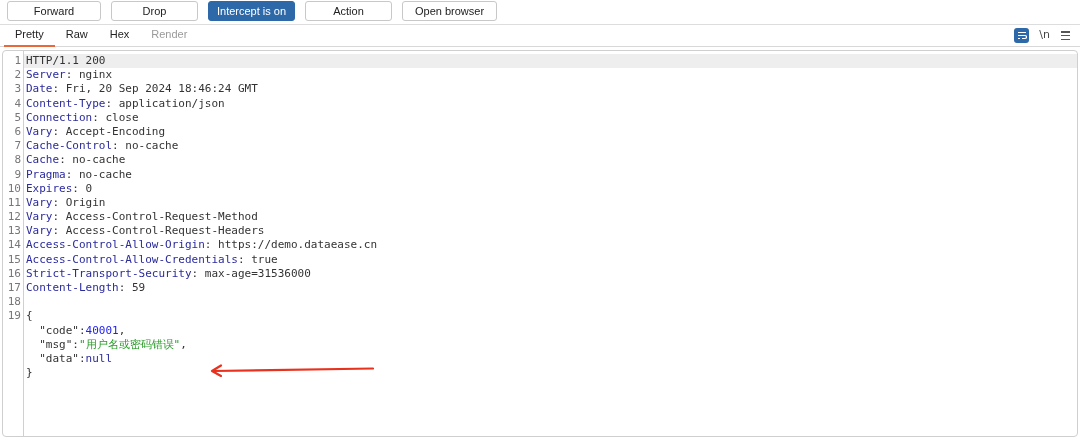 Image resolution: width=1080 pixels, height=439 pixels. What do you see at coordinates (251, 11) in the screenshot?
I see `toolbar-button: Intercept is on` at bounding box center [251, 11].